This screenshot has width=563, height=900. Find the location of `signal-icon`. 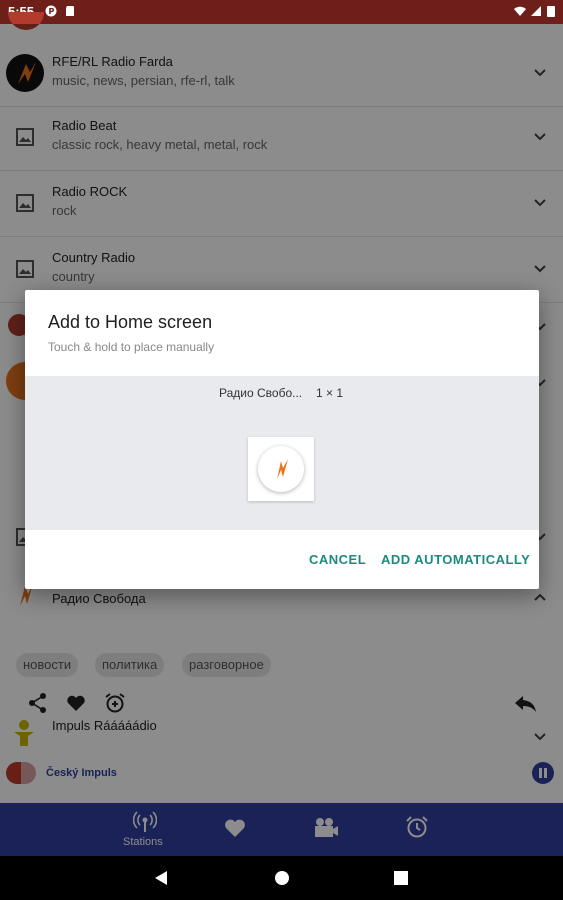

signal-icon is located at coordinates (536, 11).